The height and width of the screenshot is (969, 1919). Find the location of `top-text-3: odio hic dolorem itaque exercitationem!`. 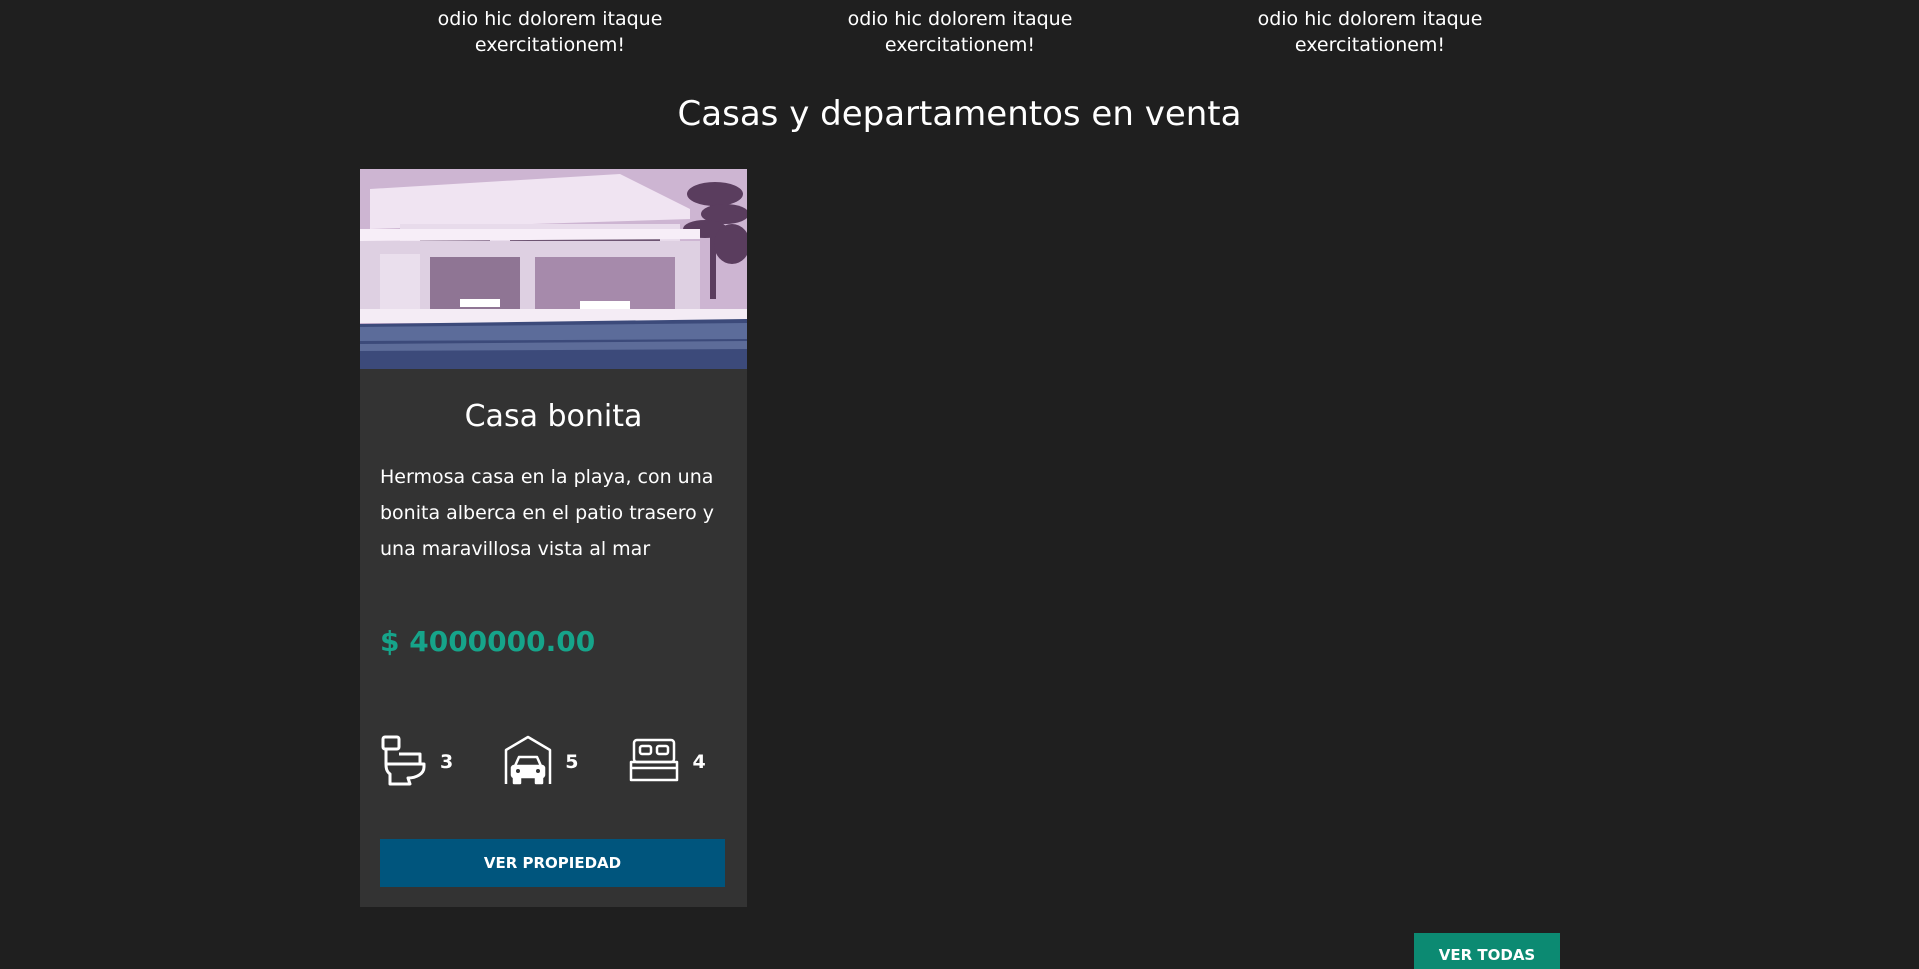

top-text-3: odio hic dolorem itaque exercitationem! is located at coordinates (1370, 32).